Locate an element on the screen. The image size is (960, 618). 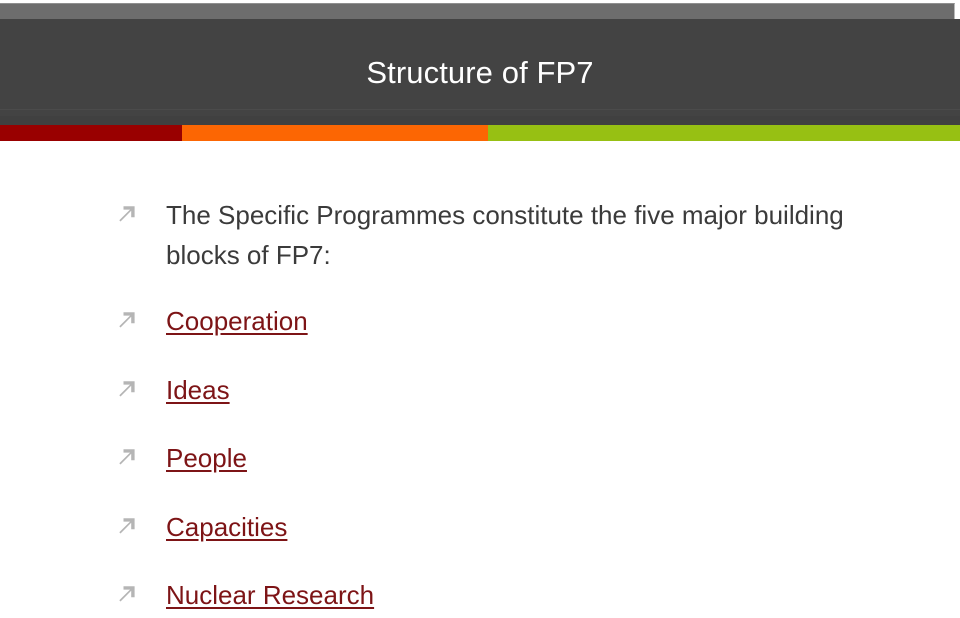
list-item-label: Ideas is located at coordinates (198, 390).